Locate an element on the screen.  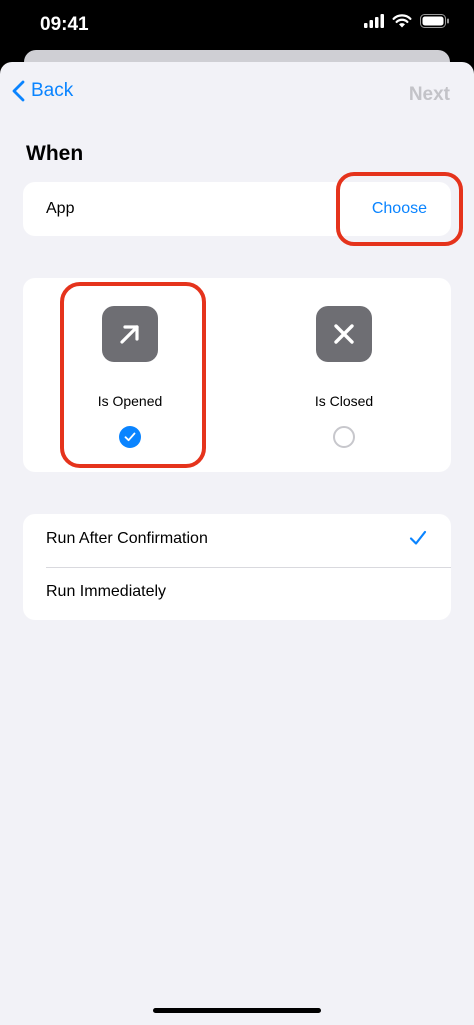
event-label: Is Closed is located at coordinates (344, 401).